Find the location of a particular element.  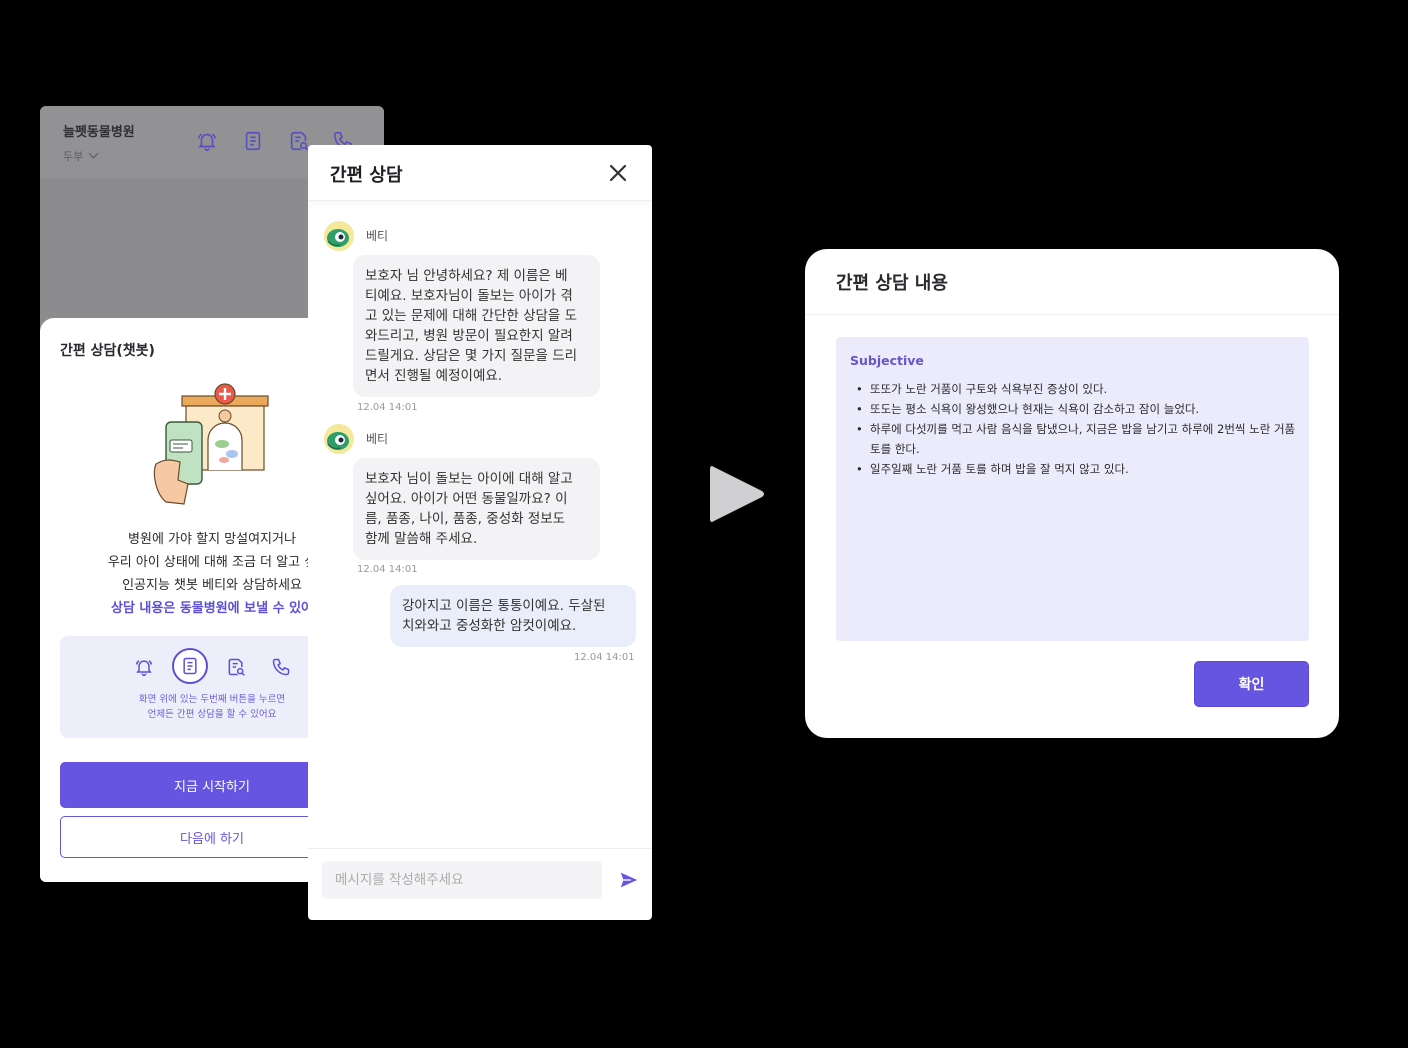

chat-title: 간편 상담 is located at coordinates (366, 175).